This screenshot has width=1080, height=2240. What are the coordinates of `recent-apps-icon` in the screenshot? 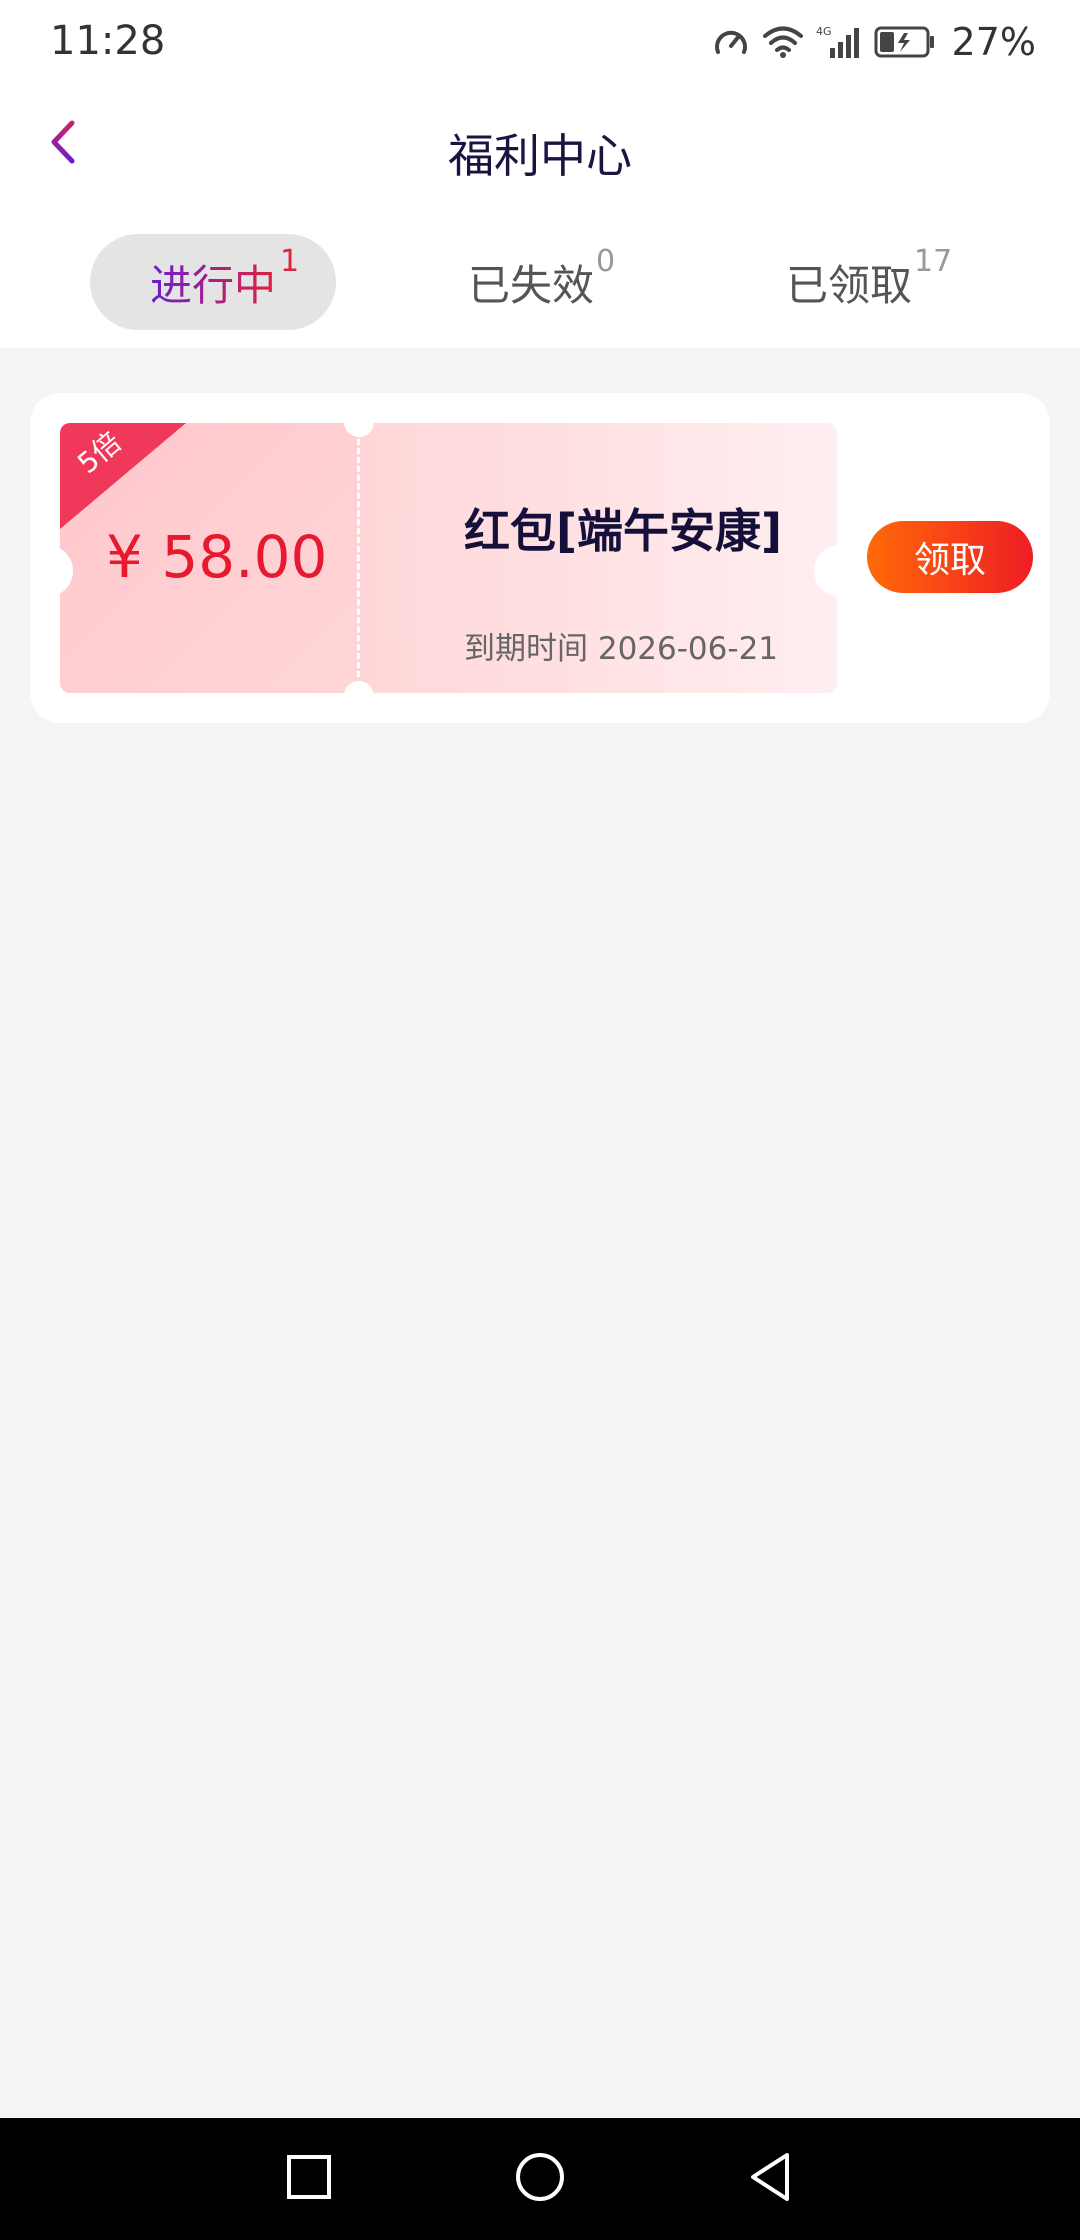 It's located at (309, 2179).